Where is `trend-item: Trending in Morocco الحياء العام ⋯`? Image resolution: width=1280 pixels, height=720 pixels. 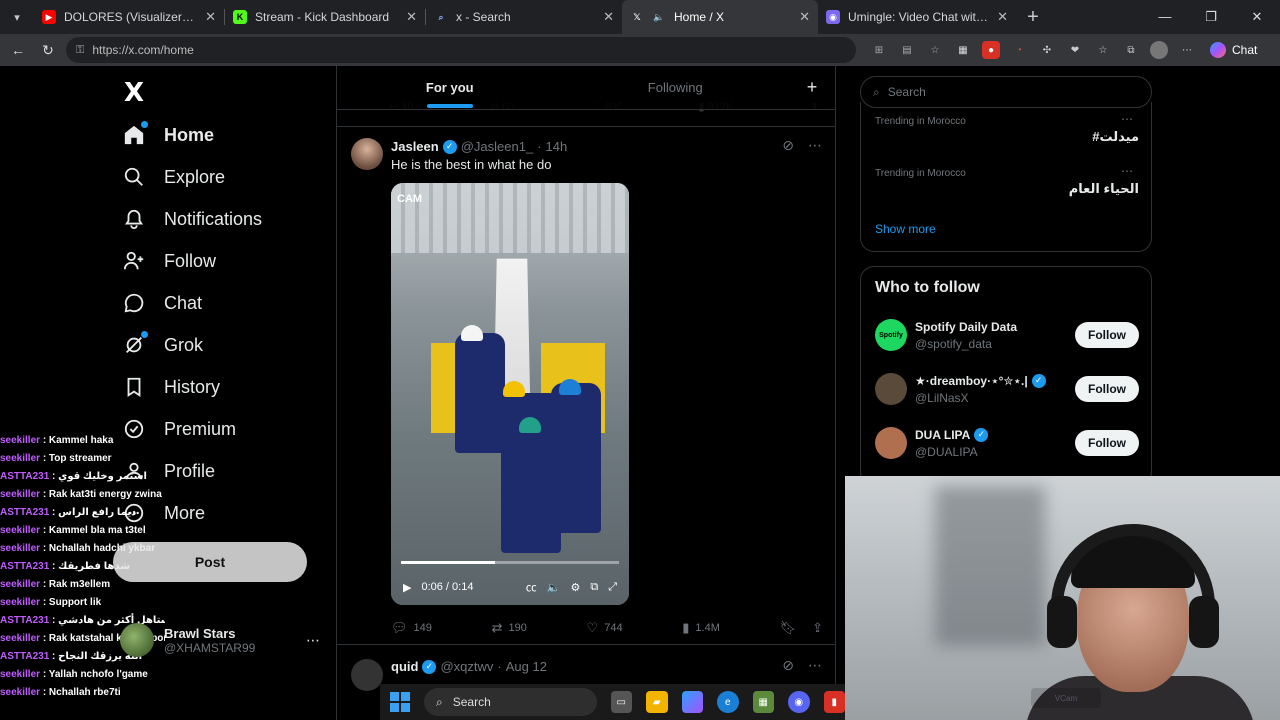 trend-item: Trending in Morocco الحياء العام ⋯ is located at coordinates (1007, 180).